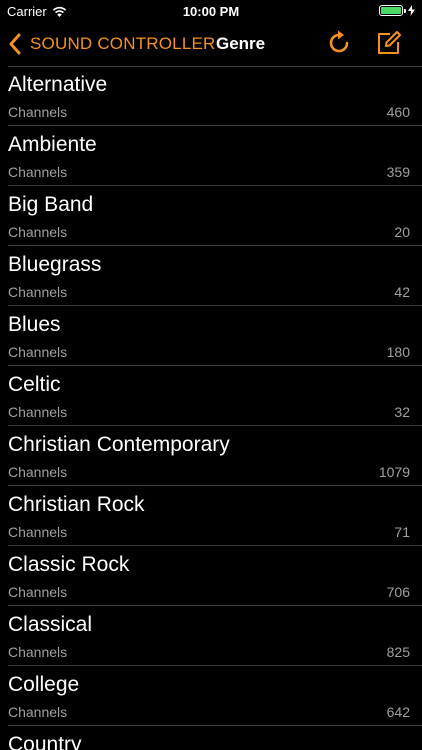 Image resolution: width=422 pixels, height=750 pixels. I want to click on genre-title: Classical, so click(50, 624).